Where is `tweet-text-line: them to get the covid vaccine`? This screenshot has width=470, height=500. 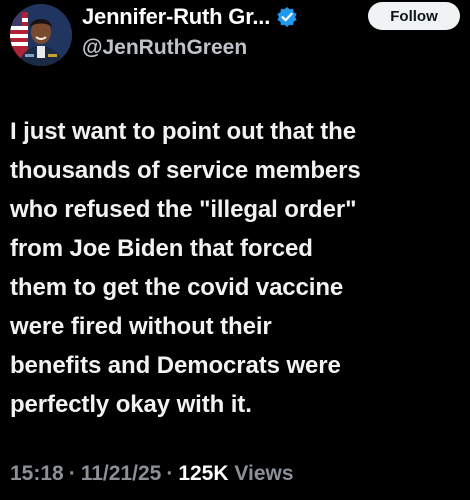
tweet-text-line: them to get the covid vaccine is located at coordinates (177, 287).